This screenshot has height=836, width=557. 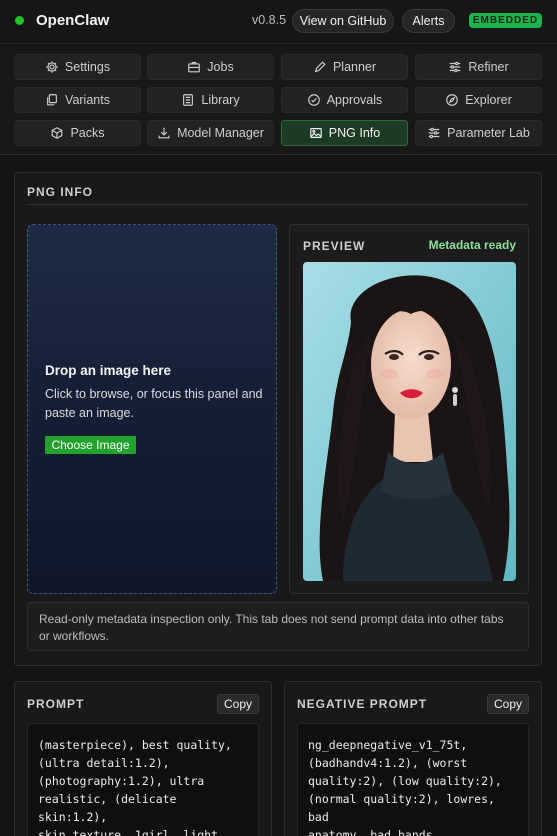 I want to click on view-on-github-button: View on GitHub, so click(x=343, y=21).